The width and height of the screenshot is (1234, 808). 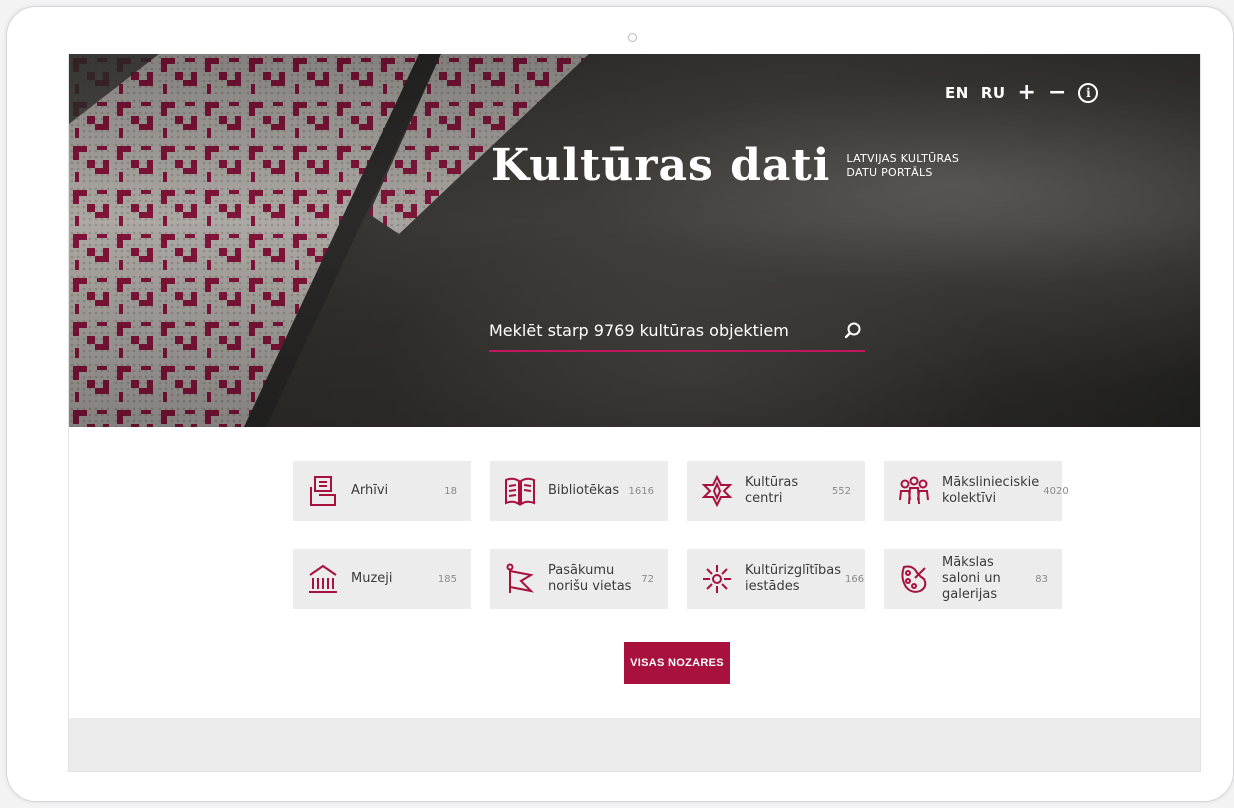 I want to click on category-label: Mākslas saloni un galerijas, so click(x=971, y=578).